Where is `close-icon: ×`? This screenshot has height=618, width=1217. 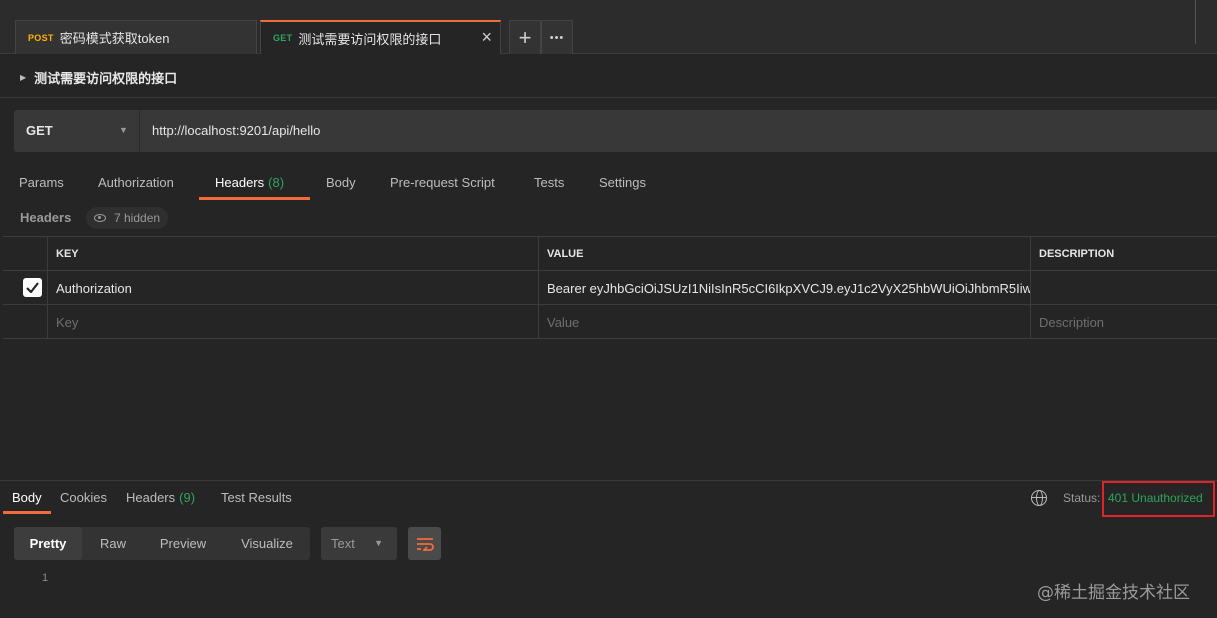
close-icon: × is located at coordinates (486, 37).